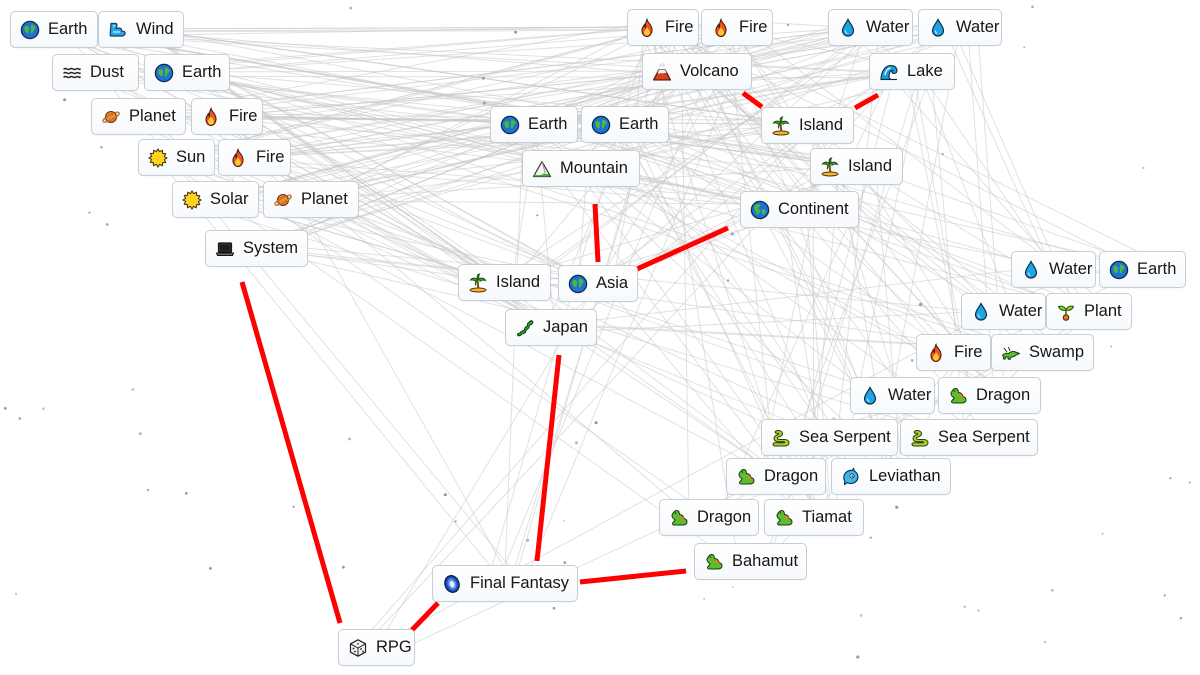 This screenshot has width=1200, height=675. I want to click on element-node-system: System, so click(256, 248).